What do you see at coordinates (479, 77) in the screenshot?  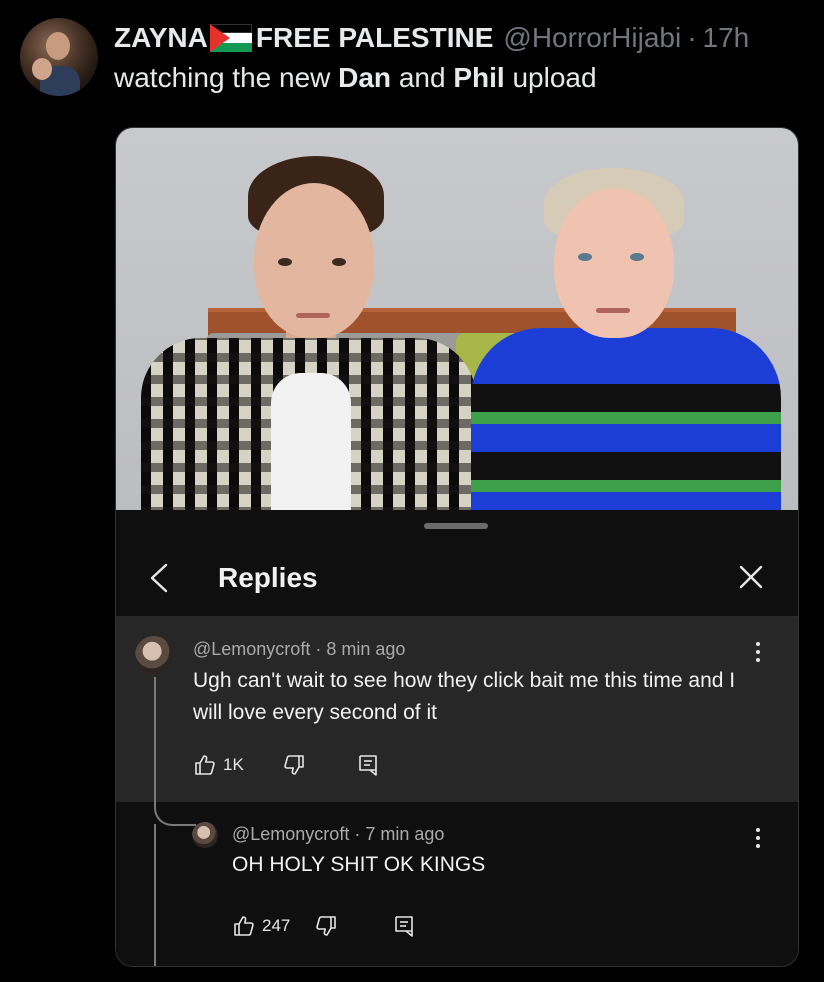 I see `tweet-text-bold: Phil` at bounding box center [479, 77].